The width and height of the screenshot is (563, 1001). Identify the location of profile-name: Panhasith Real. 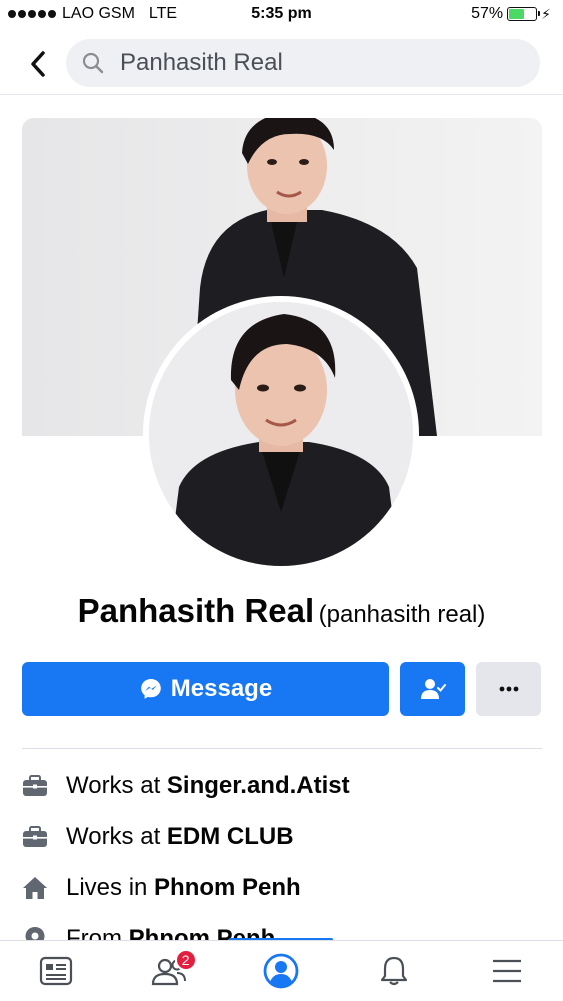
(196, 610).